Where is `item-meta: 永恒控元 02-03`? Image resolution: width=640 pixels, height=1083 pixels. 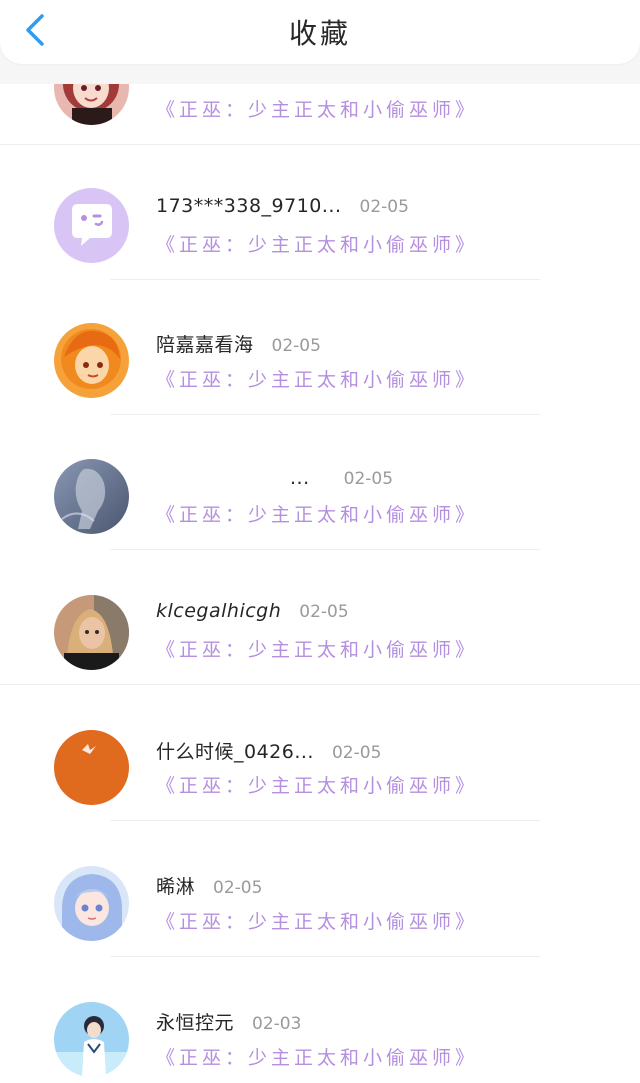 item-meta: 永恒控元 02-03 is located at coordinates (228, 1021).